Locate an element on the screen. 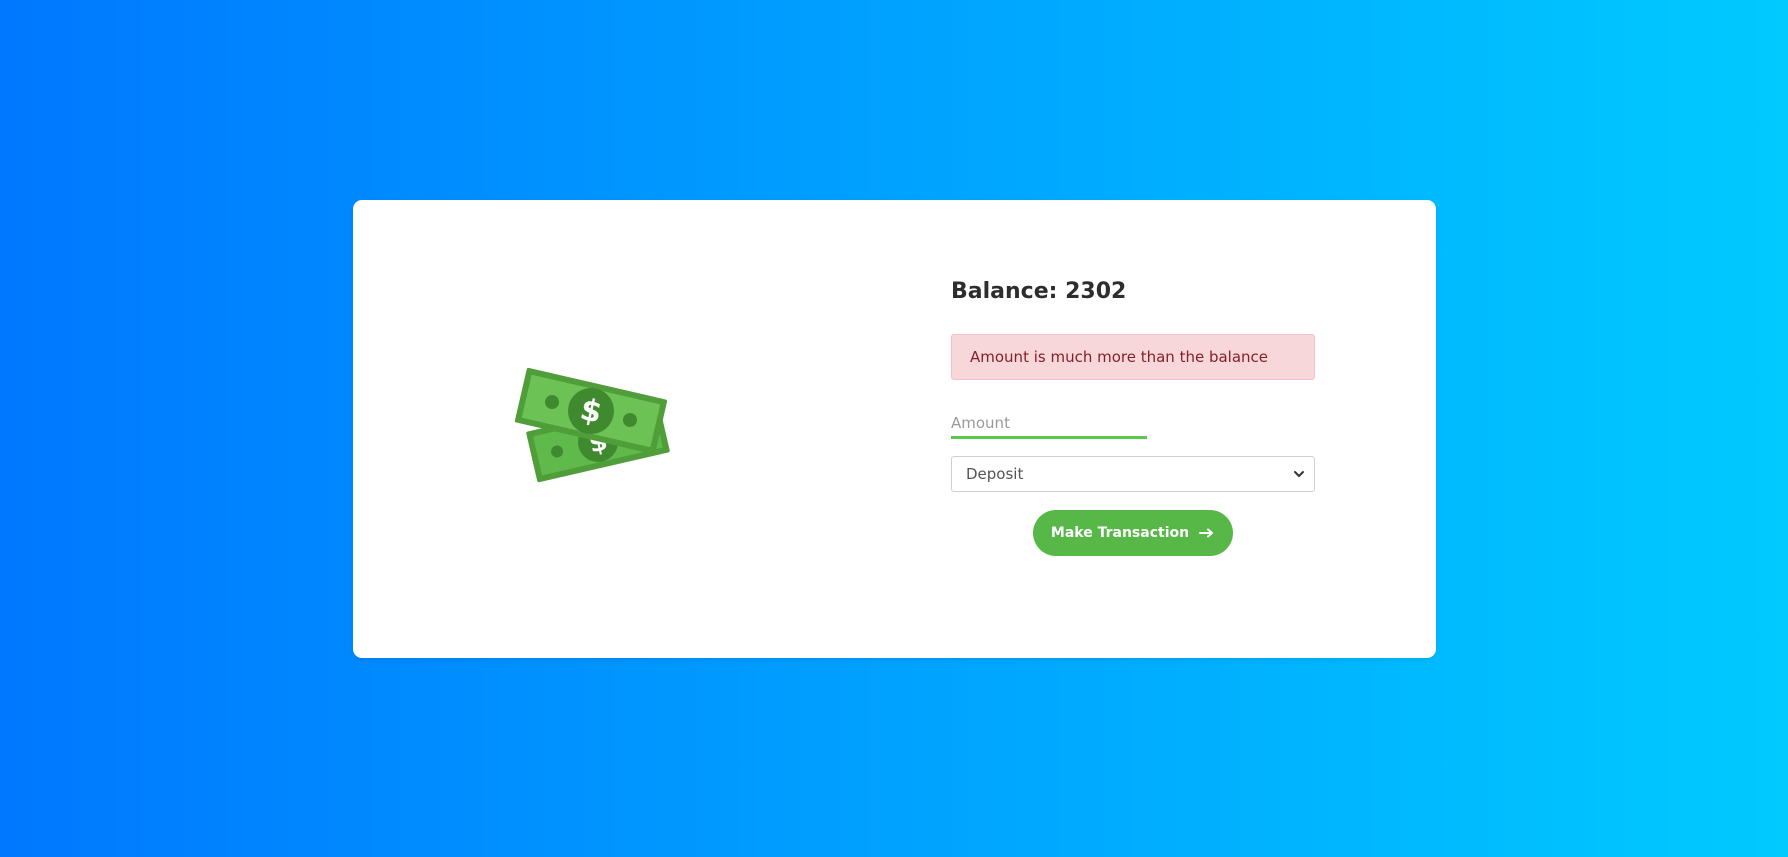 This screenshot has width=1788, height=857. error-alert-message: Amount is much more than the balance is located at coordinates (1119, 357).